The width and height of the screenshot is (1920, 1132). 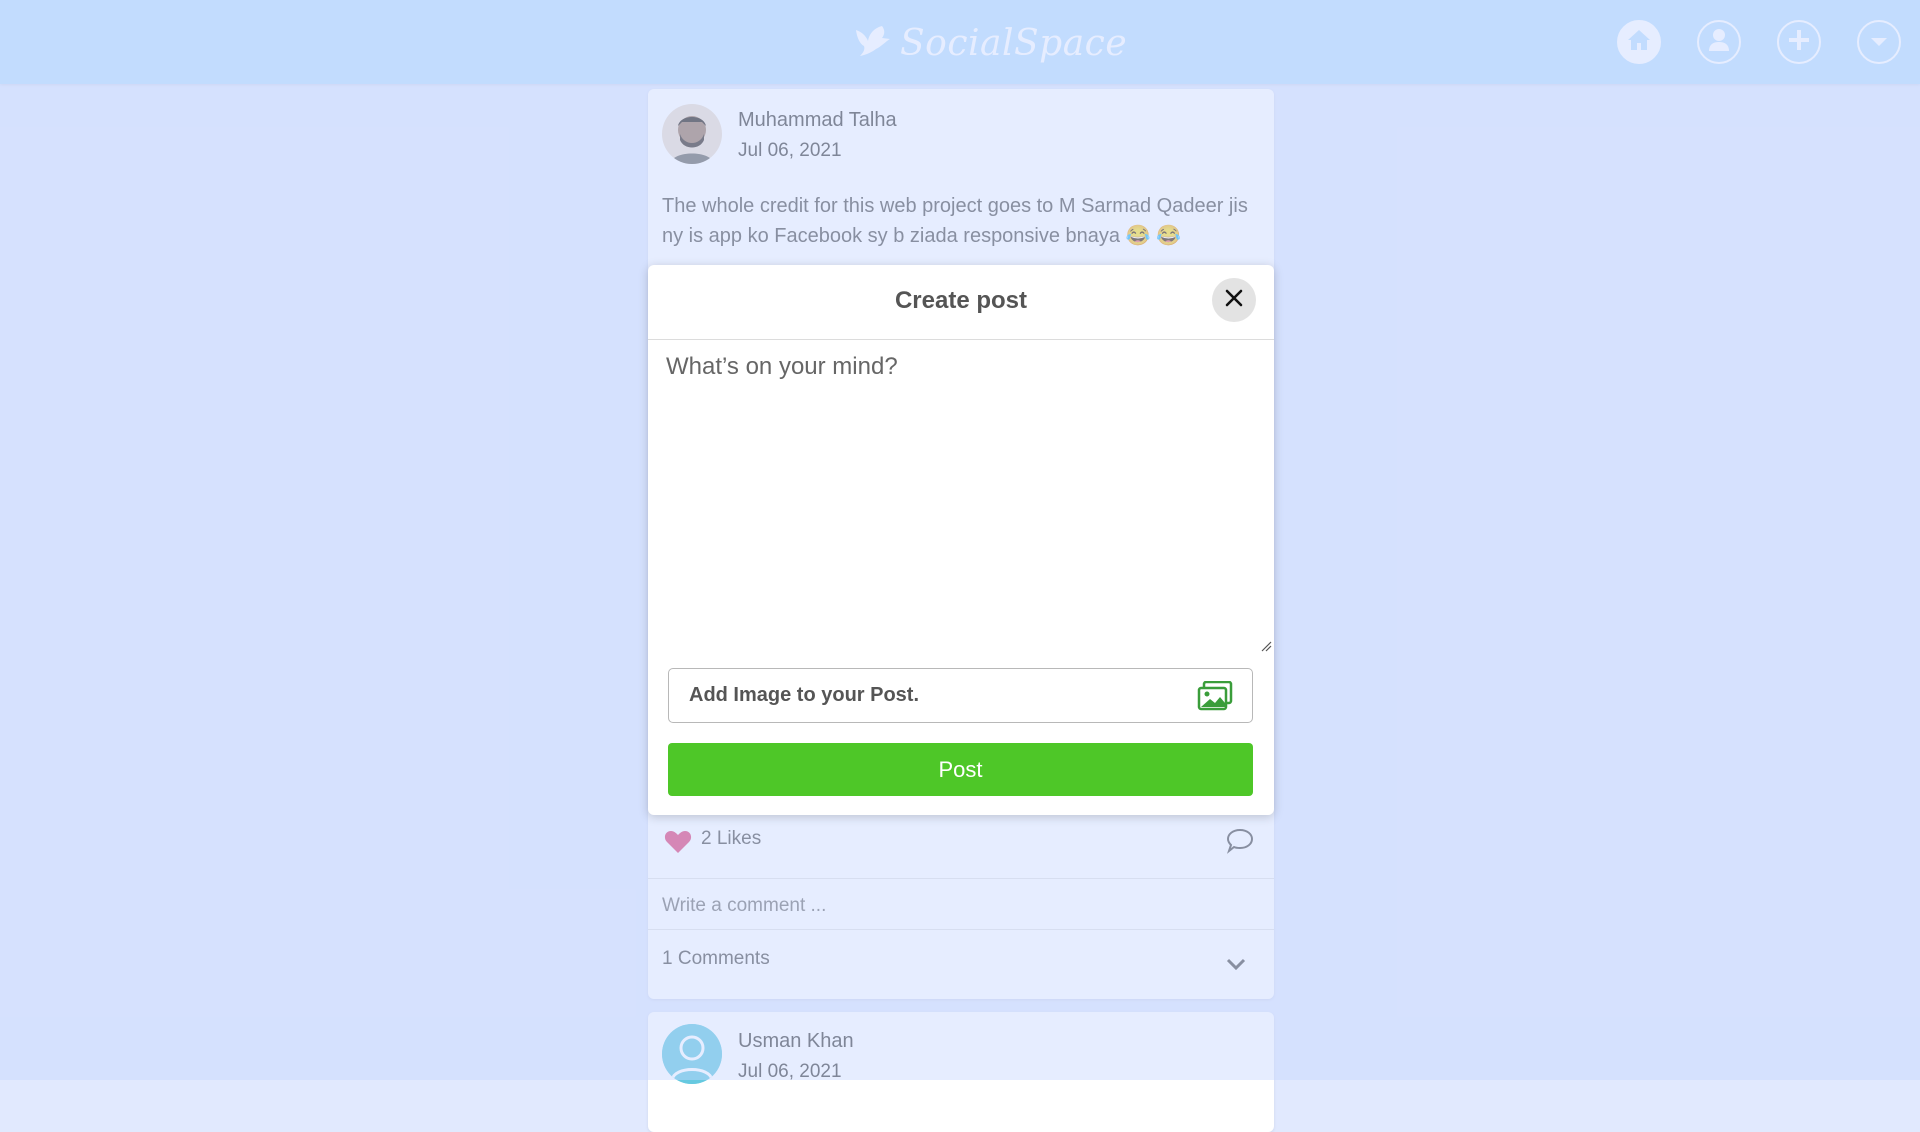 What do you see at coordinates (964, 501) in the screenshot?
I see `post-content-textarea` at bounding box center [964, 501].